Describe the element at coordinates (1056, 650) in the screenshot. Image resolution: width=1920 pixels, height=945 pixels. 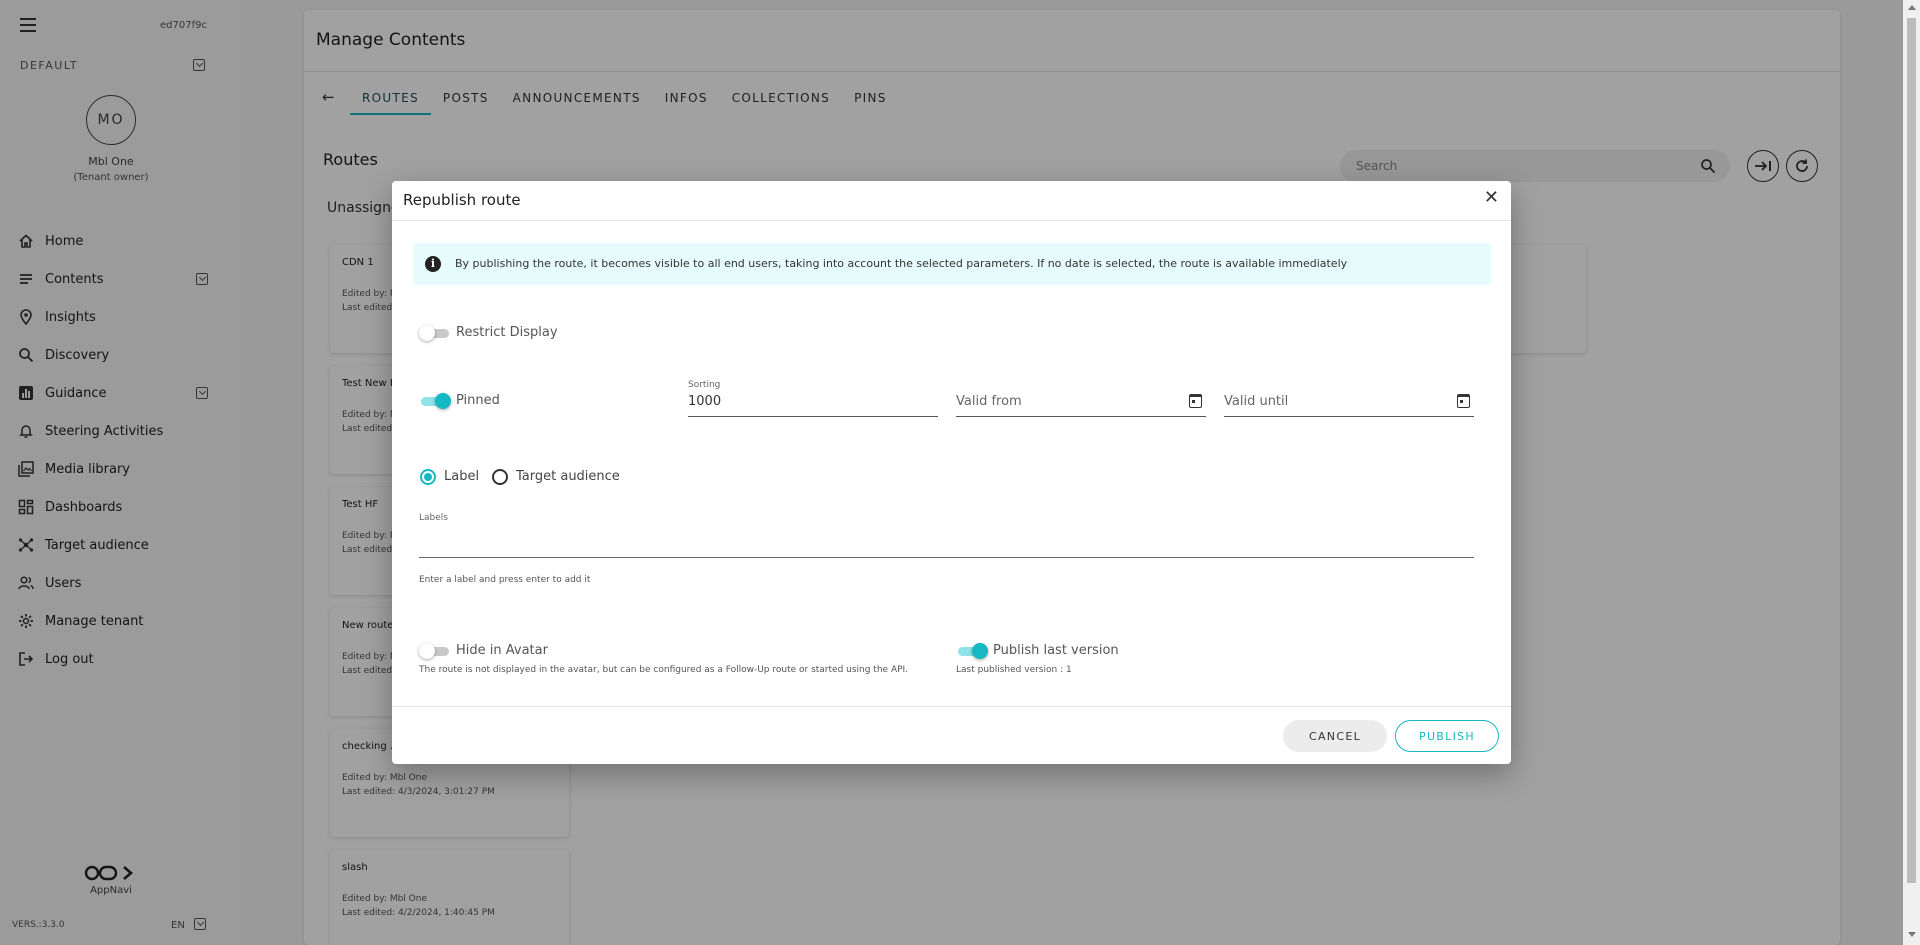
I see `publish-last-version-label: Publish last version` at that location.